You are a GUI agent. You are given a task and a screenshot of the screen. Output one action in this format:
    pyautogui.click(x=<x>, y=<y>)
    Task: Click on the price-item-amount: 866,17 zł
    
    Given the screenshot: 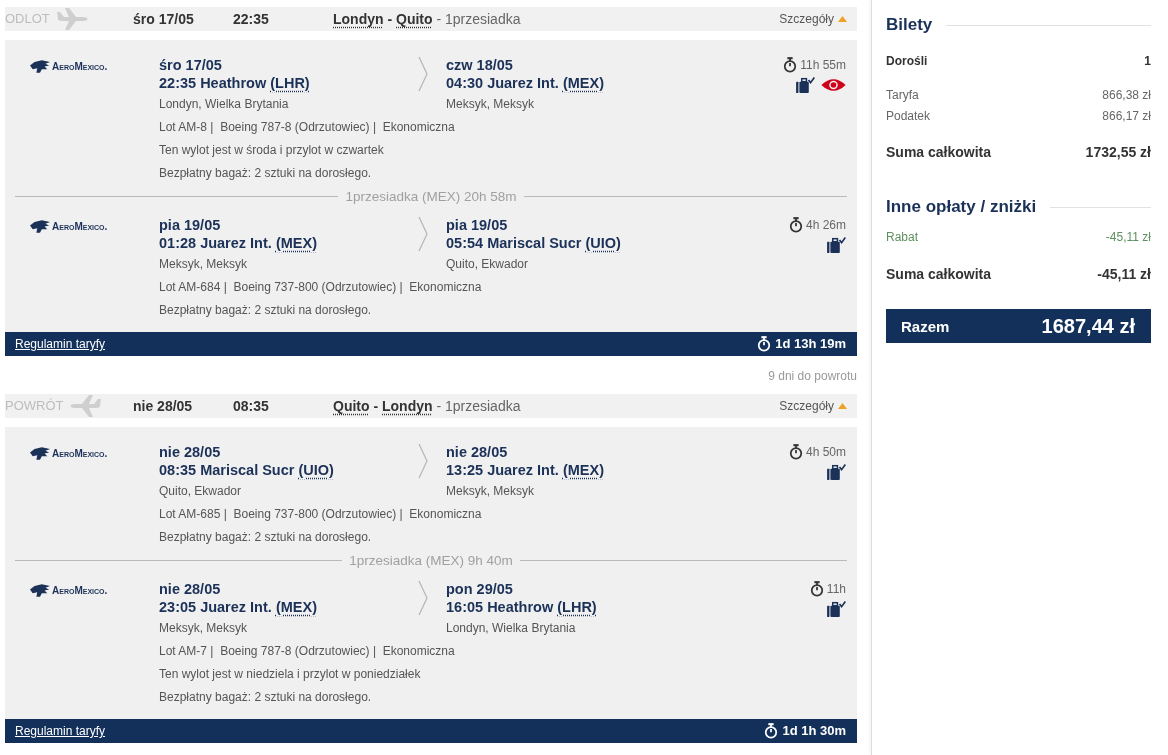 What is the action you would take?
    pyautogui.click(x=1126, y=115)
    